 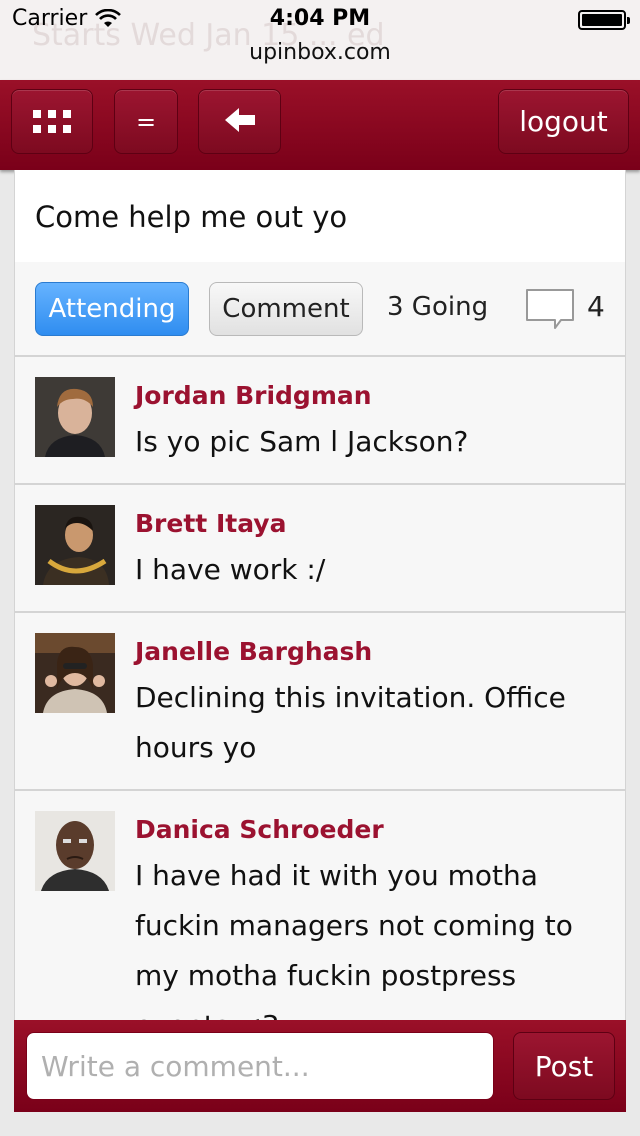 I want to click on comment-bubble-icon, so click(x=550, y=309).